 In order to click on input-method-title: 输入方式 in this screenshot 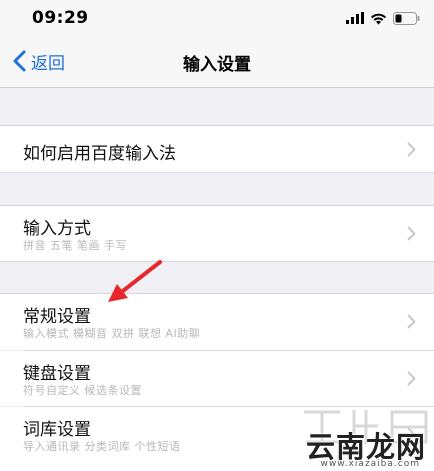, I will do `click(57, 229)`.